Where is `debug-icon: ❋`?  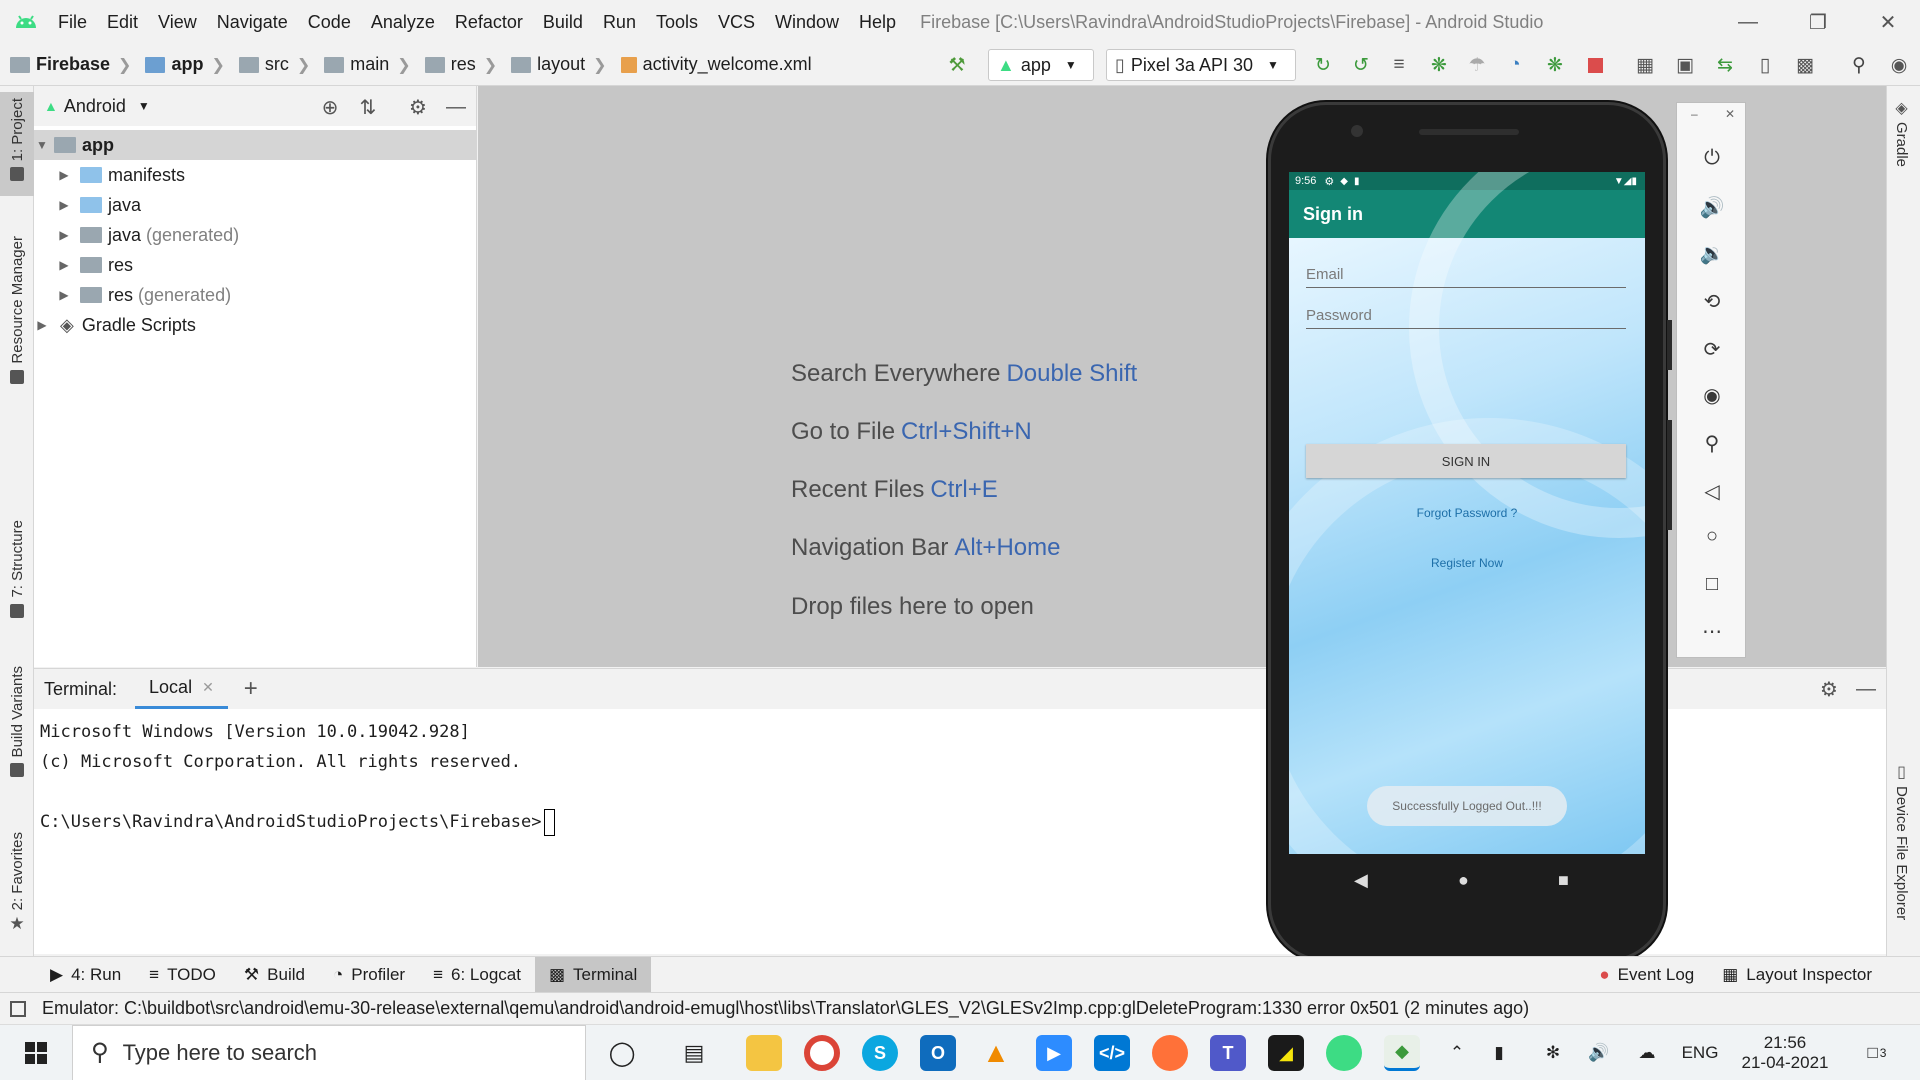
debug-icon: ❋ is located at coordinates (1439, 65).